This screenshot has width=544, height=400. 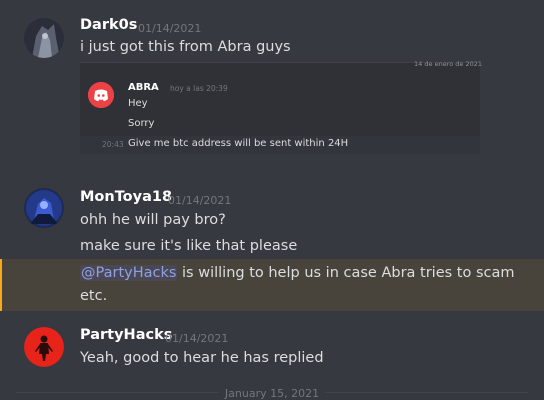 What do you see at coordinates (448, 64) in the screenshot?
I see `embed-date: 14 de enero de 2021` at bounding box center [448, 64].